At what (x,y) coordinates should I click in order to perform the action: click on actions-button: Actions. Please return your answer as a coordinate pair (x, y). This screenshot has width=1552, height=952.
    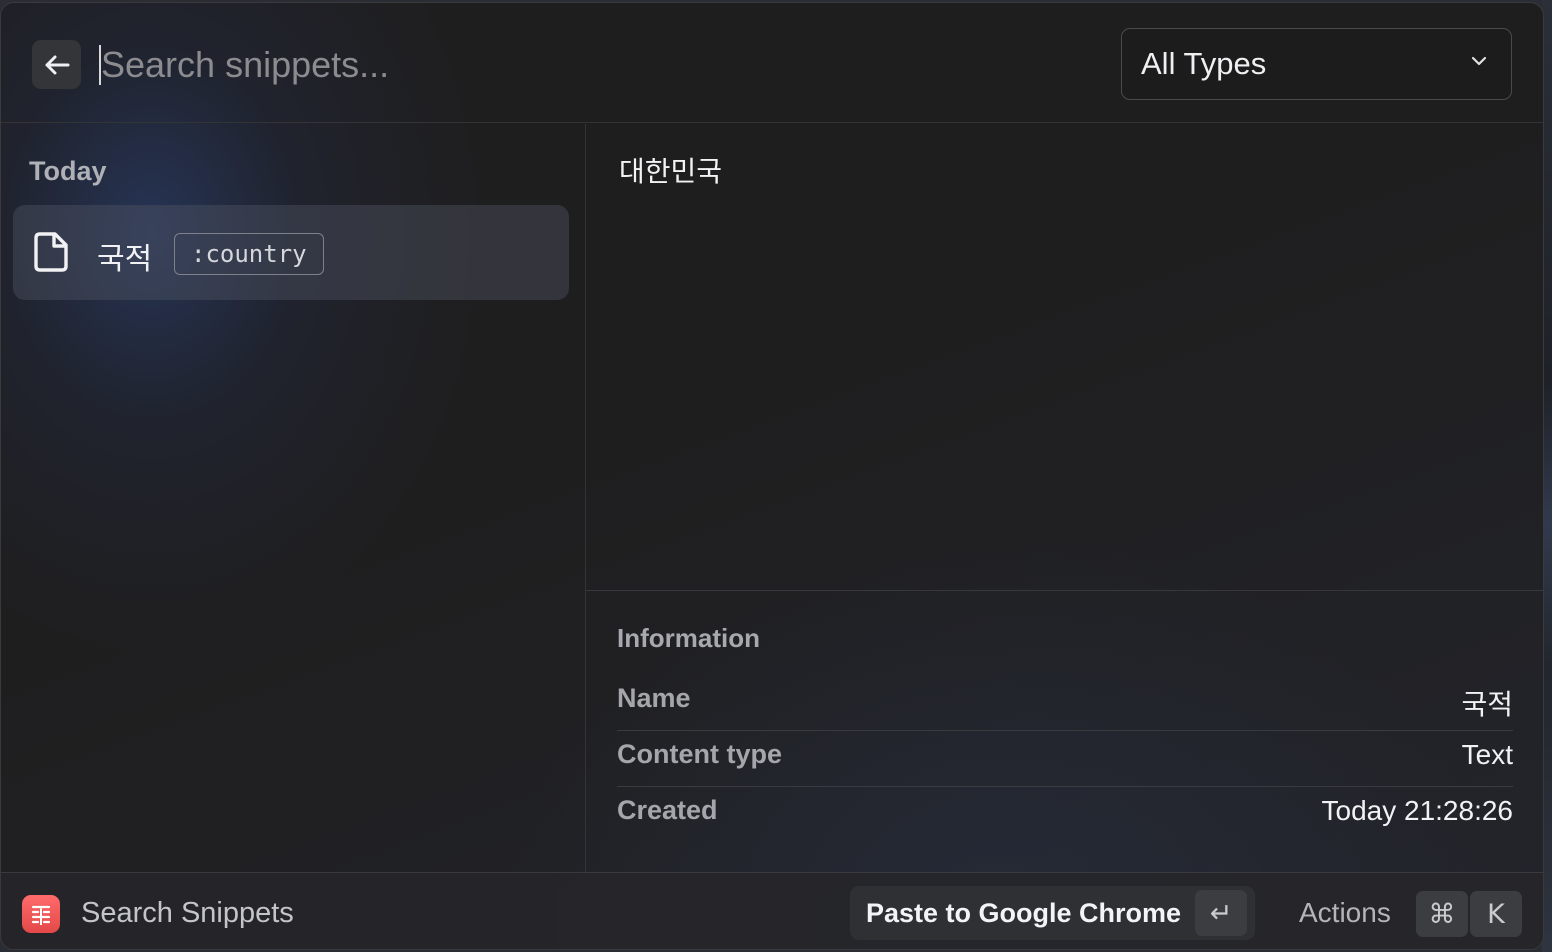
    Looking at the image, I should click on (1345, 913).